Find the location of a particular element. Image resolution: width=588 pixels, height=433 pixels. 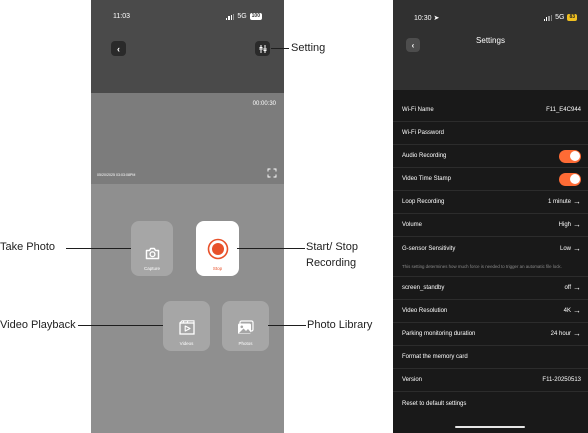

setting-callout: Setting is located at coordinates (308, 48).